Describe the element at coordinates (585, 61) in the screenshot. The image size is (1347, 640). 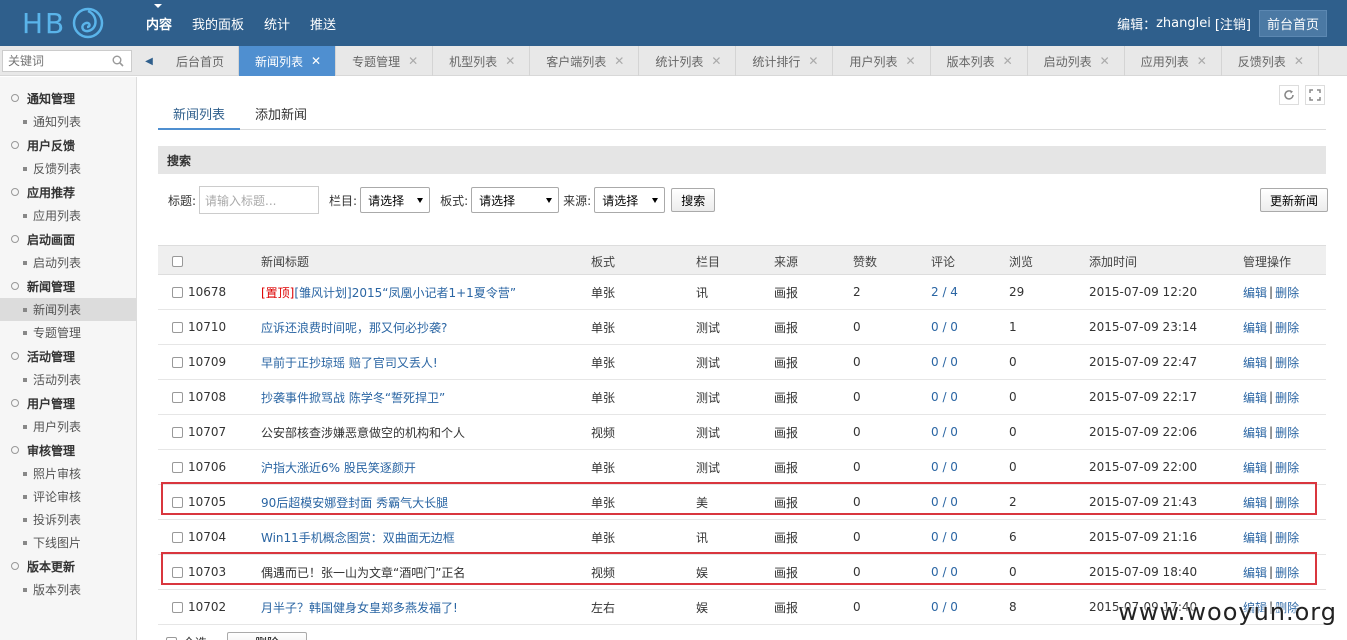
I see `tab-5: 客户端列表 ✕` at that location.